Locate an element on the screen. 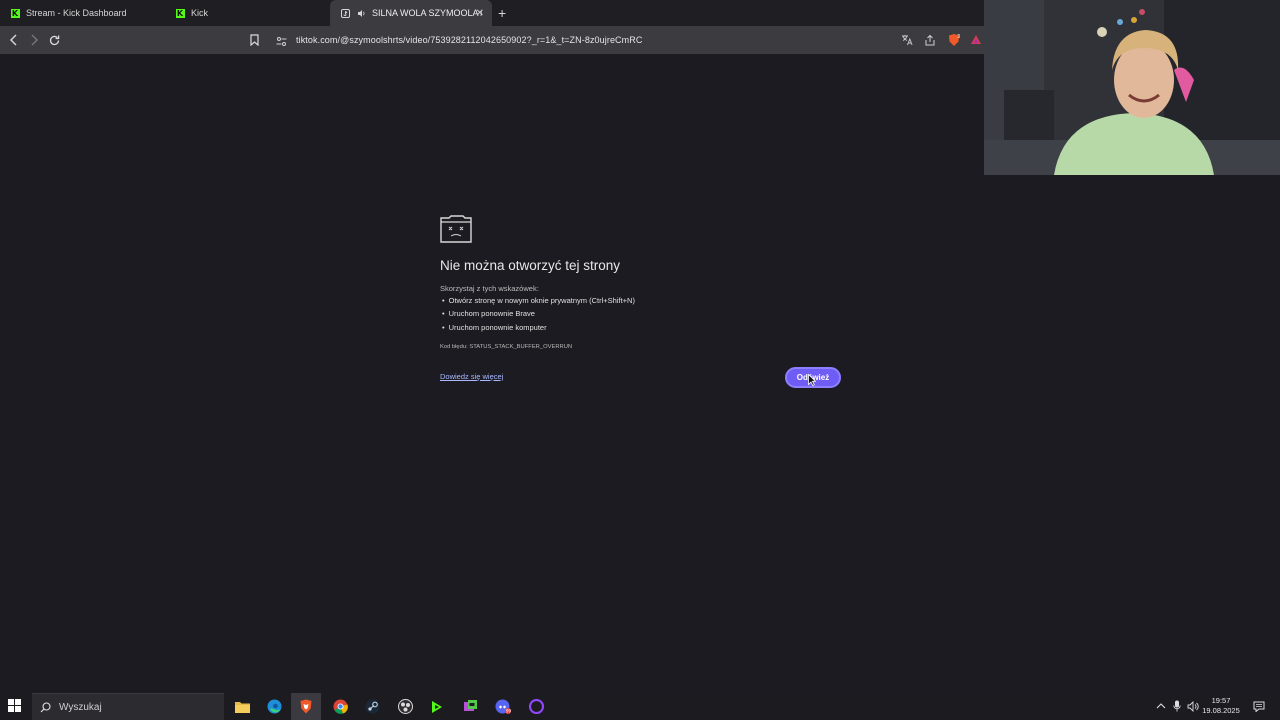 Image resolution: width=1280 pixels, height=720 pixels. chevron-left-icon is located at coordinates (13, 40).